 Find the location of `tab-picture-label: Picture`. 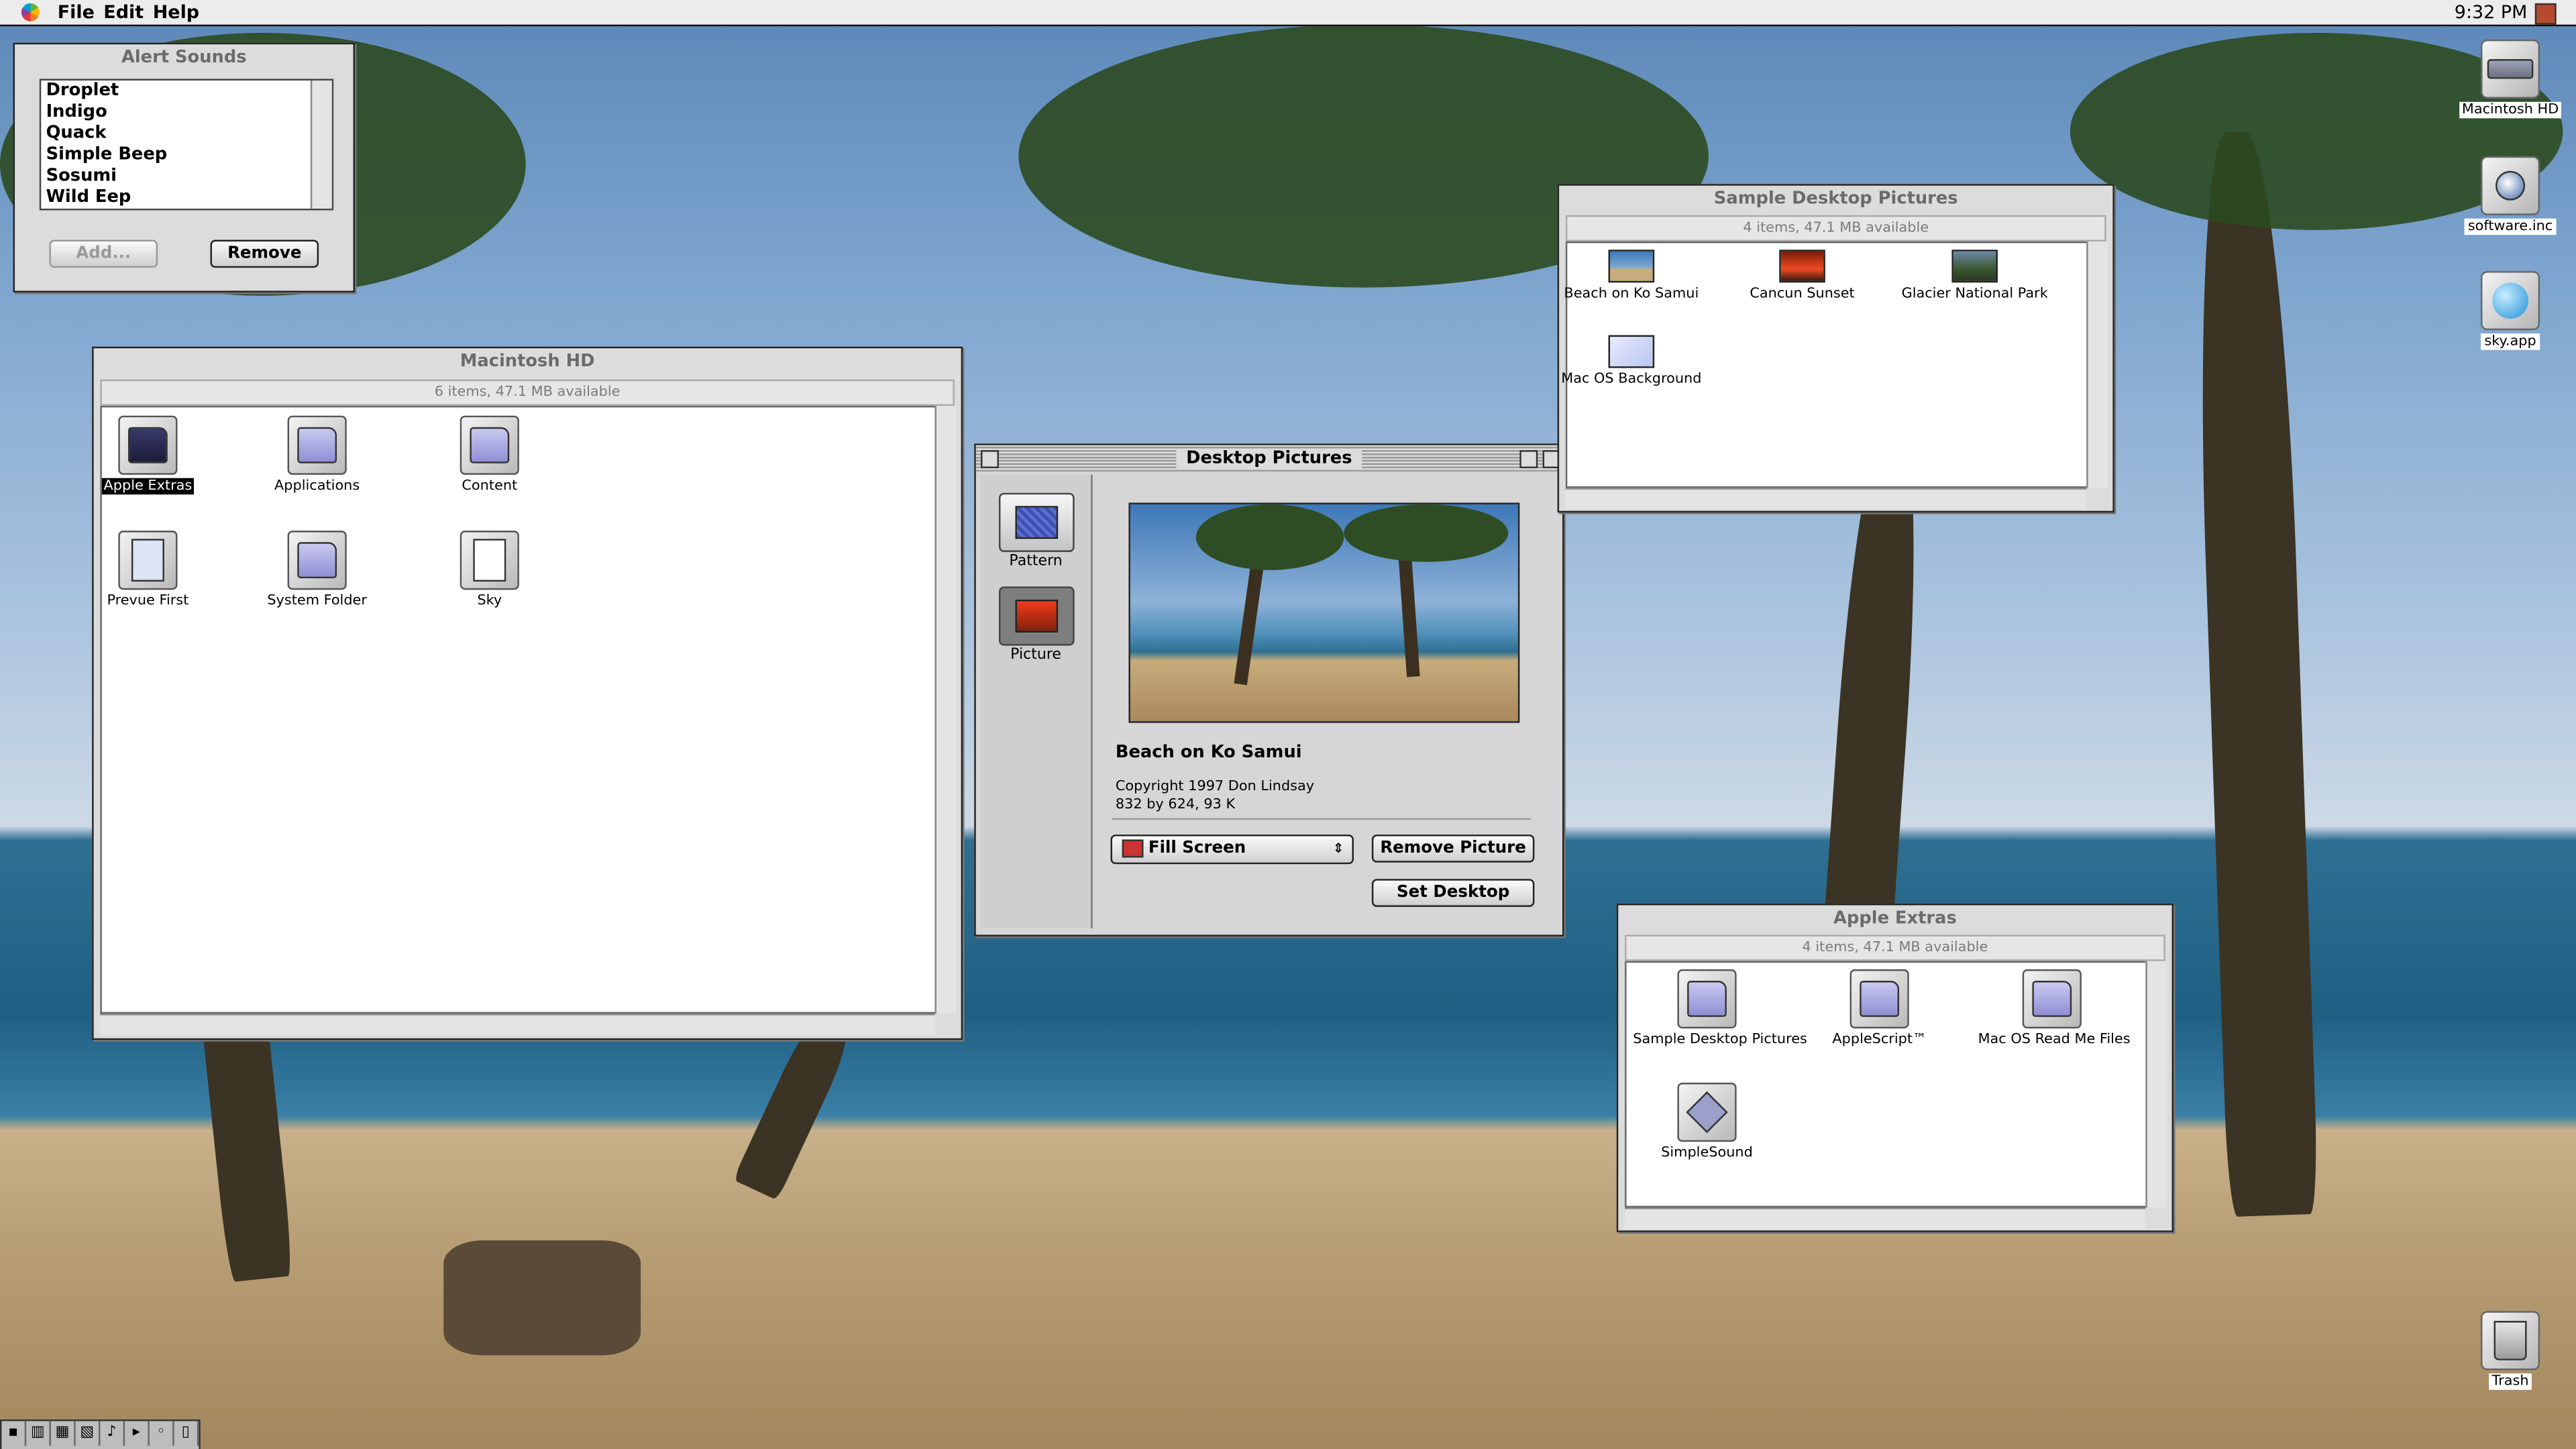

tab-picture-label: Picture is located at coordinates (1035, 655).